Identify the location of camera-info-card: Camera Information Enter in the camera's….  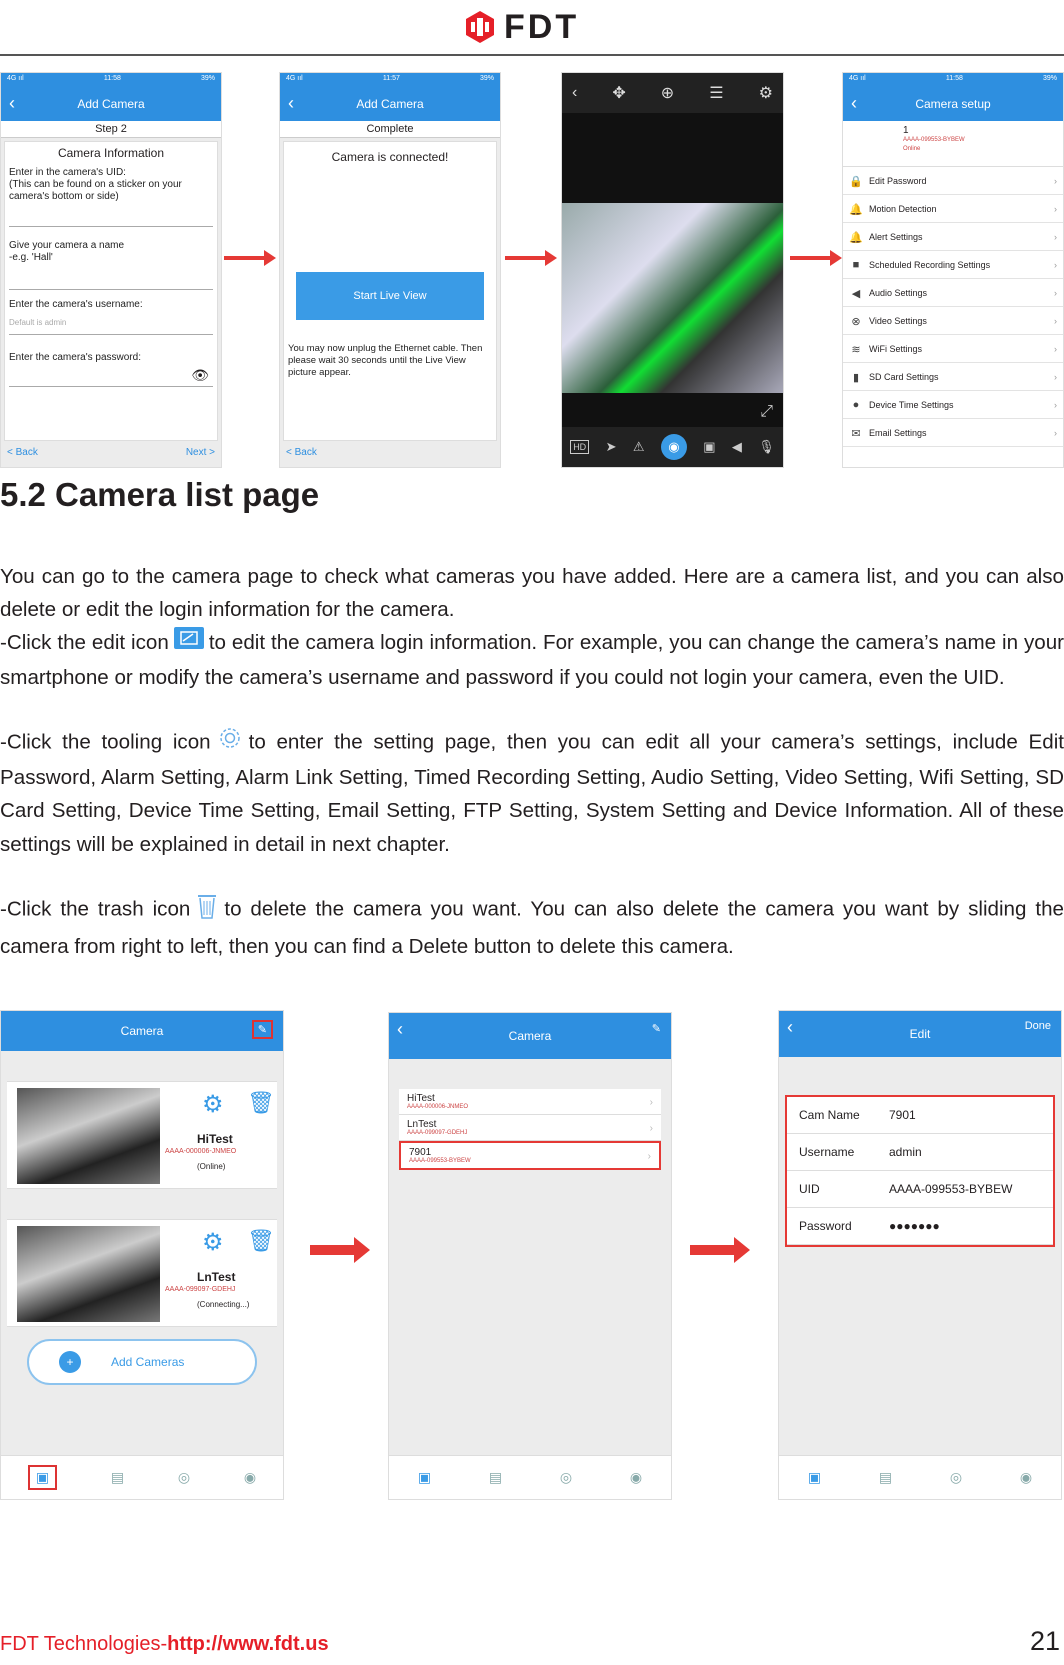
(111, 291).